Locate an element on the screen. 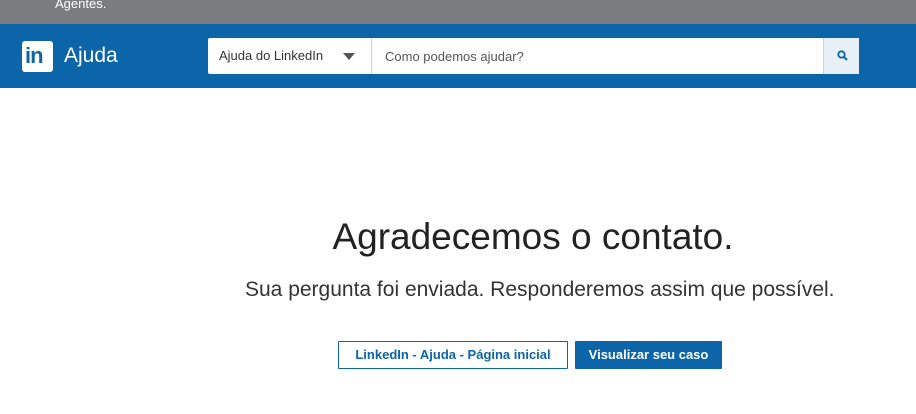 The image size is (916, 414). search-input is located at coordinates (597, 56).